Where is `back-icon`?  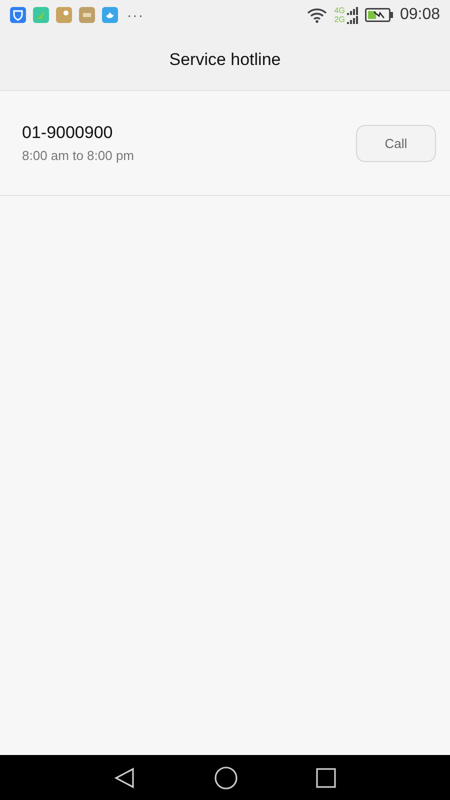
back-icon is located at coordinates (125, 777).